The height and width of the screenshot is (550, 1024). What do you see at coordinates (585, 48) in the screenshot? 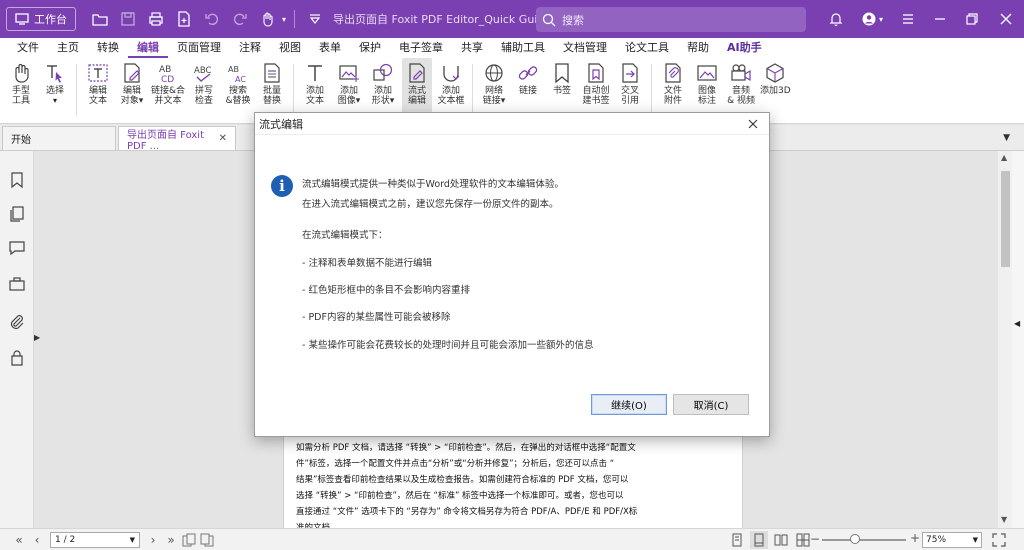
I see `tab-document-management: 文档管理` at bounding box center [585, 48].